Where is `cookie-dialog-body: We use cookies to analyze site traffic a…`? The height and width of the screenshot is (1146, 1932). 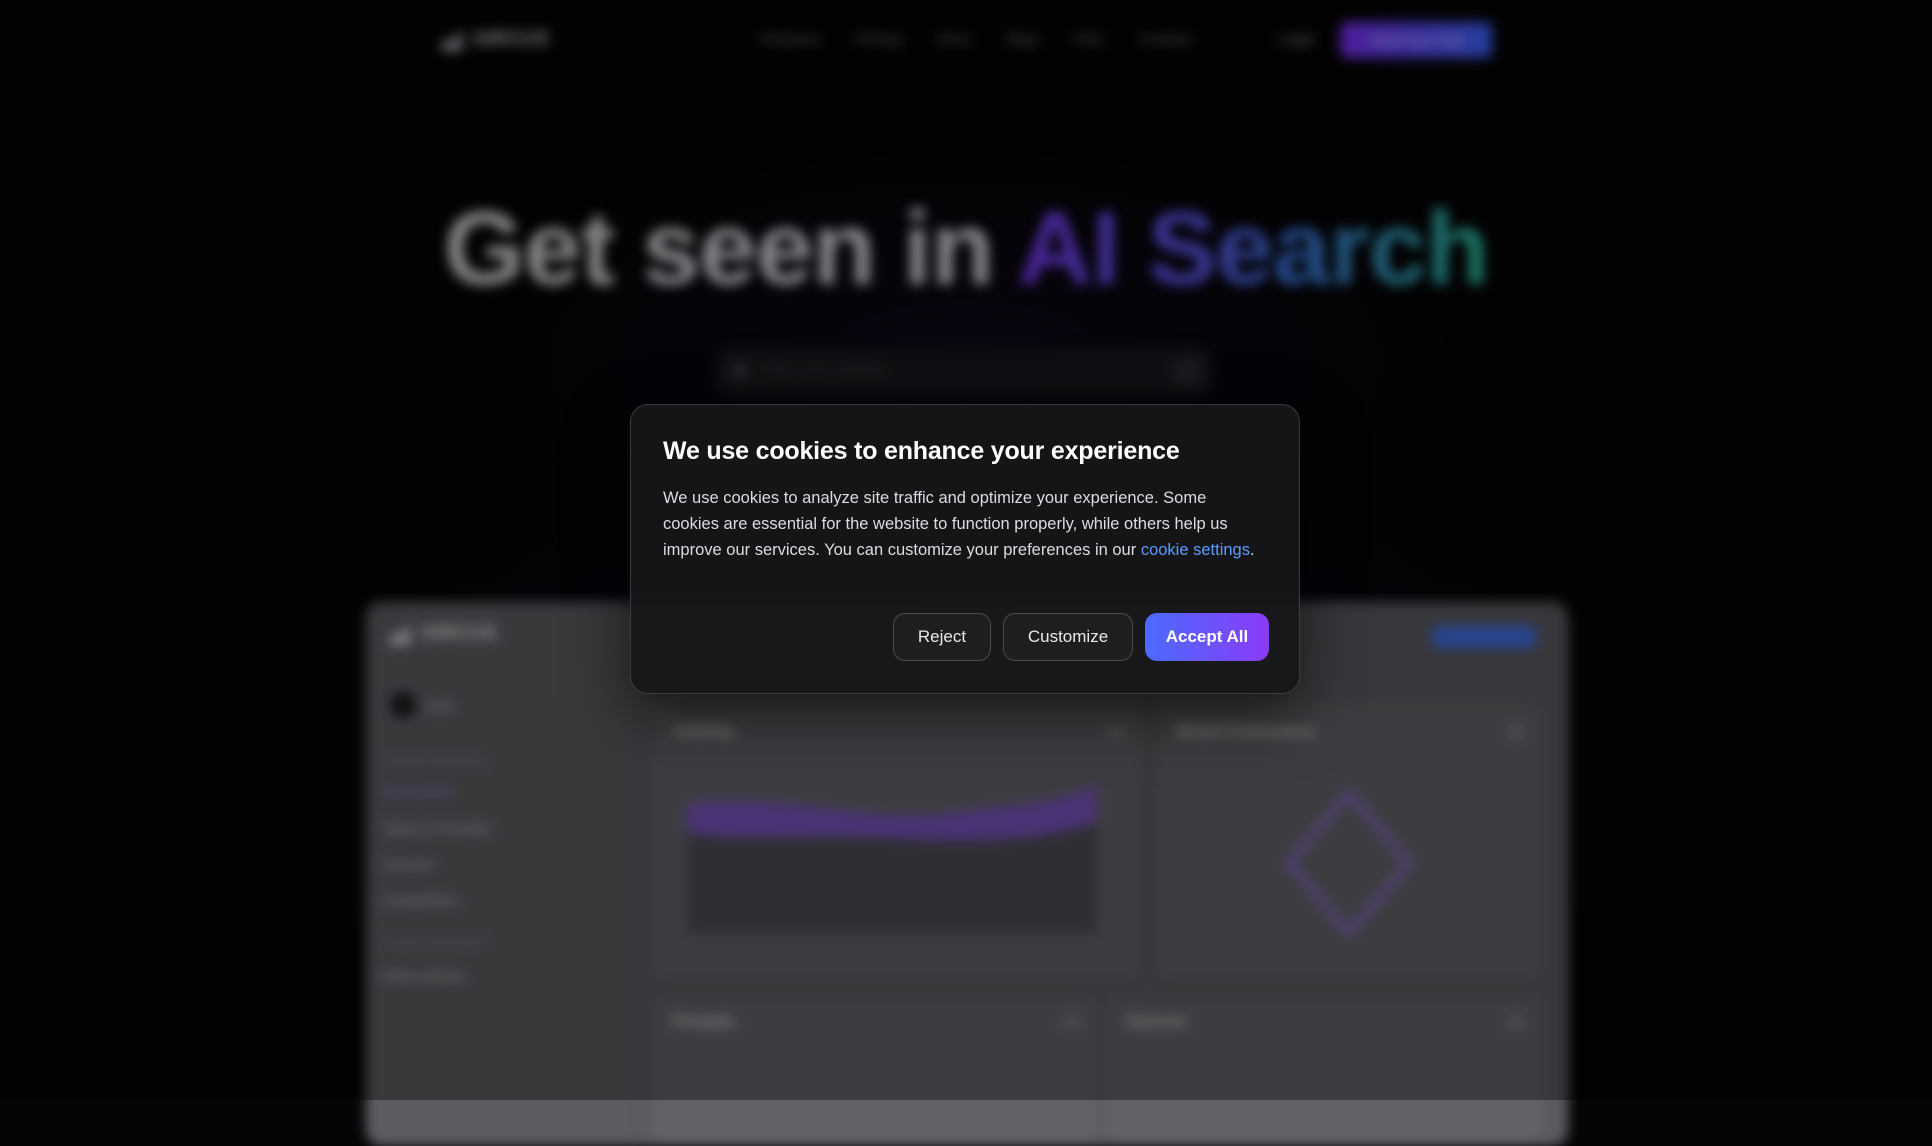 cookie-dialog-body: We use cookies to analyze site traffic a… is located at coordinates (963, 524).